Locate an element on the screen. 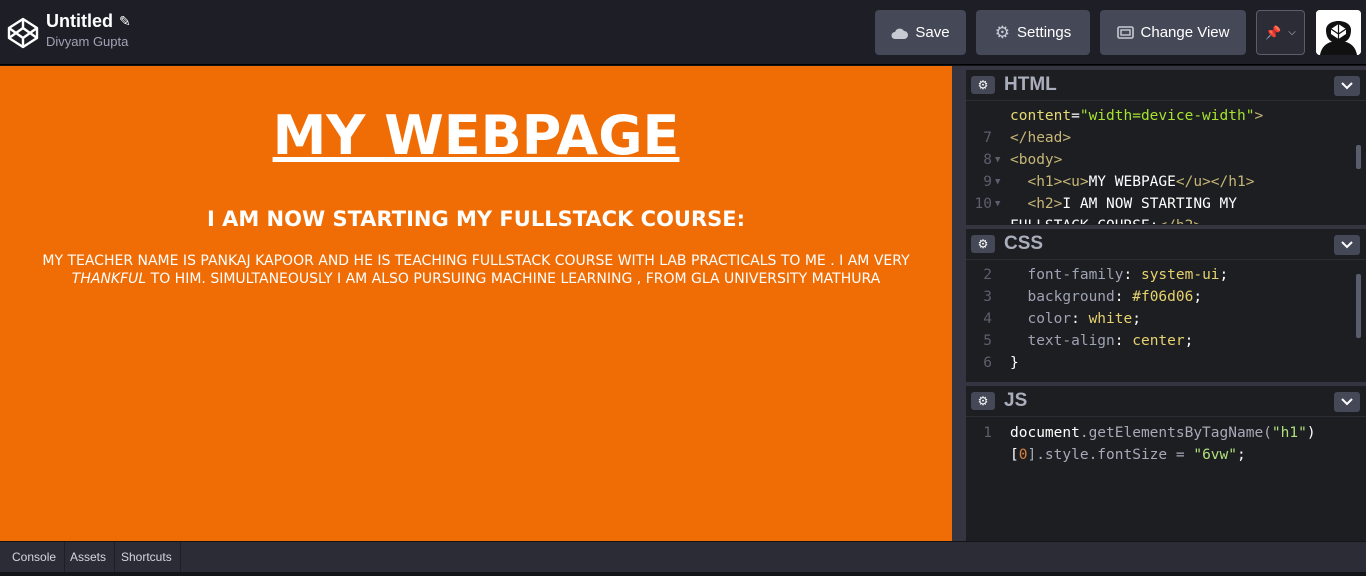 This screenshot has height=576, width=1366. css-settings-gear-icon: ⚙ is located at coordinates (983, 244).